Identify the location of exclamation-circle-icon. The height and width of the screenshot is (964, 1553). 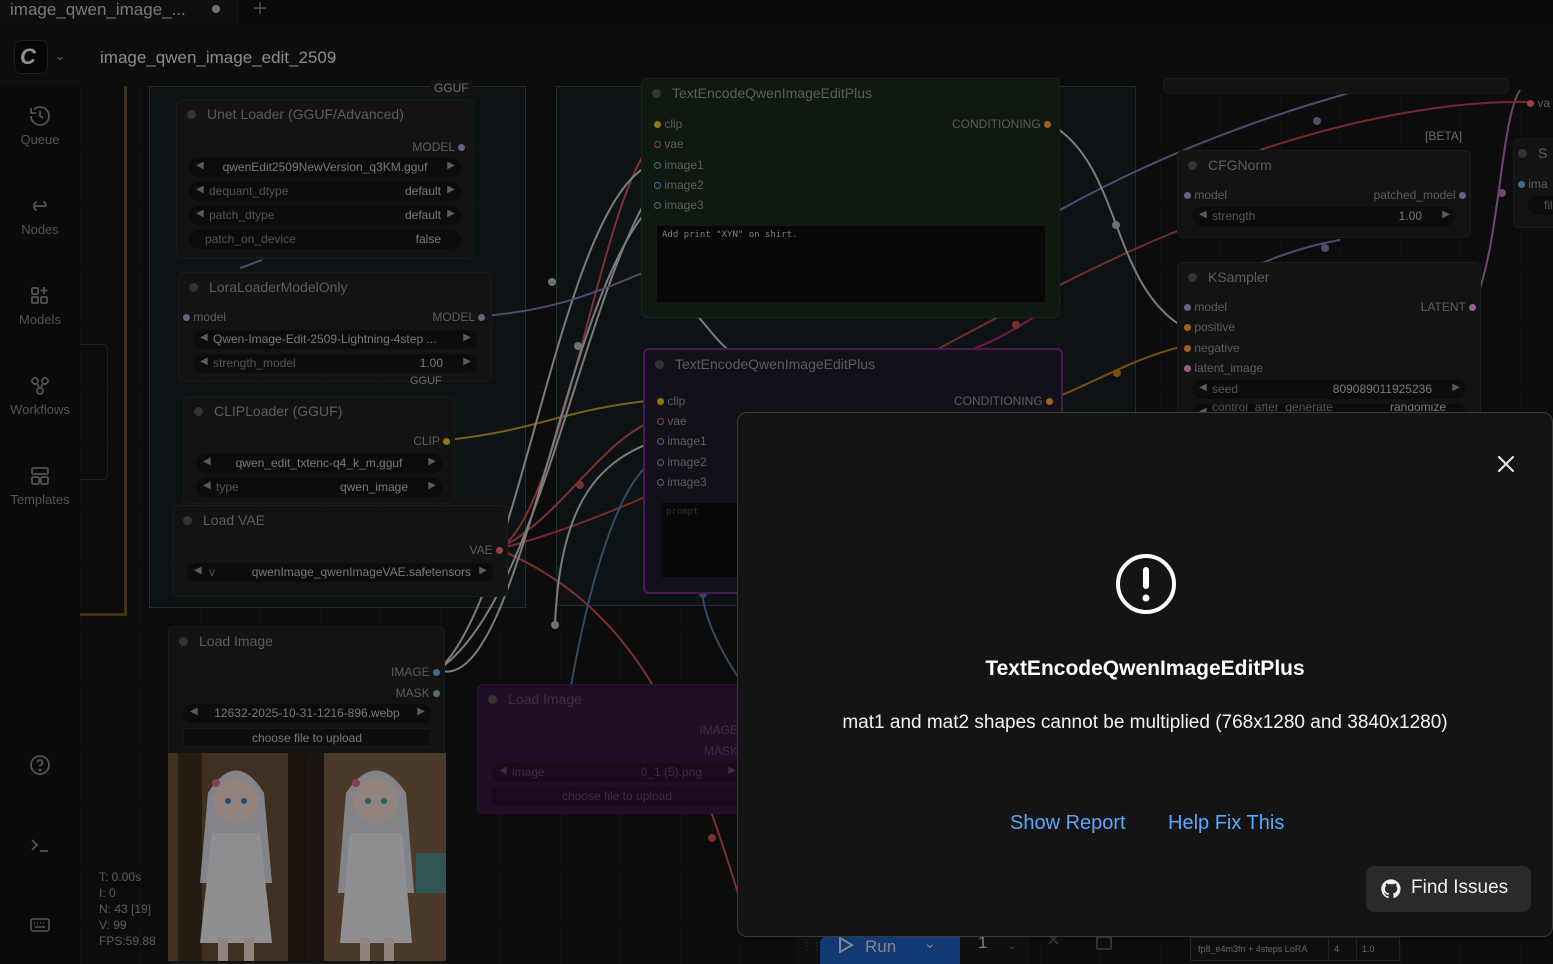
(1146, 584).